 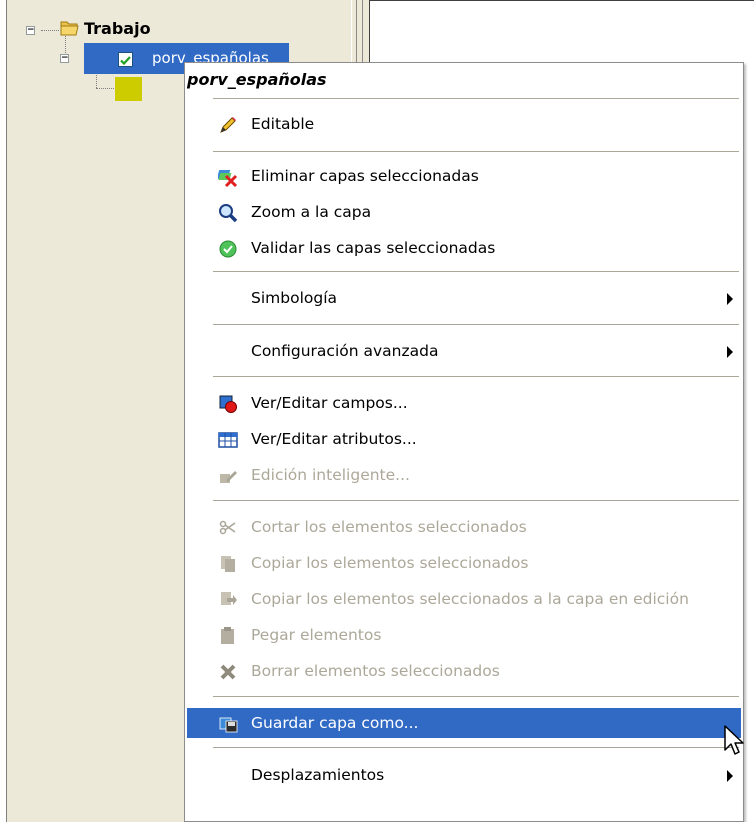 I want to click on pencil-icon, so click(x=228, y=125).